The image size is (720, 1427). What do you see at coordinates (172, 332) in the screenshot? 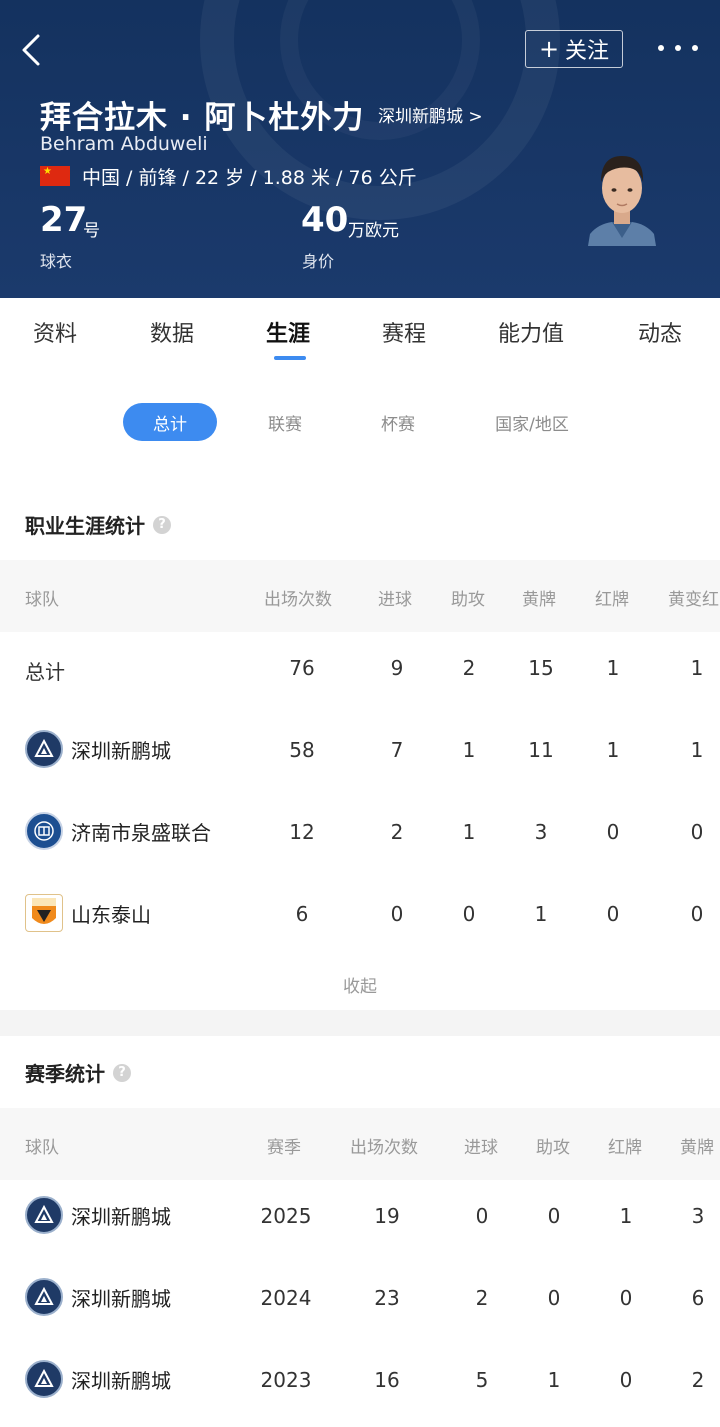
I see `tab-stats: 数据` at bounding box center [172, 332].